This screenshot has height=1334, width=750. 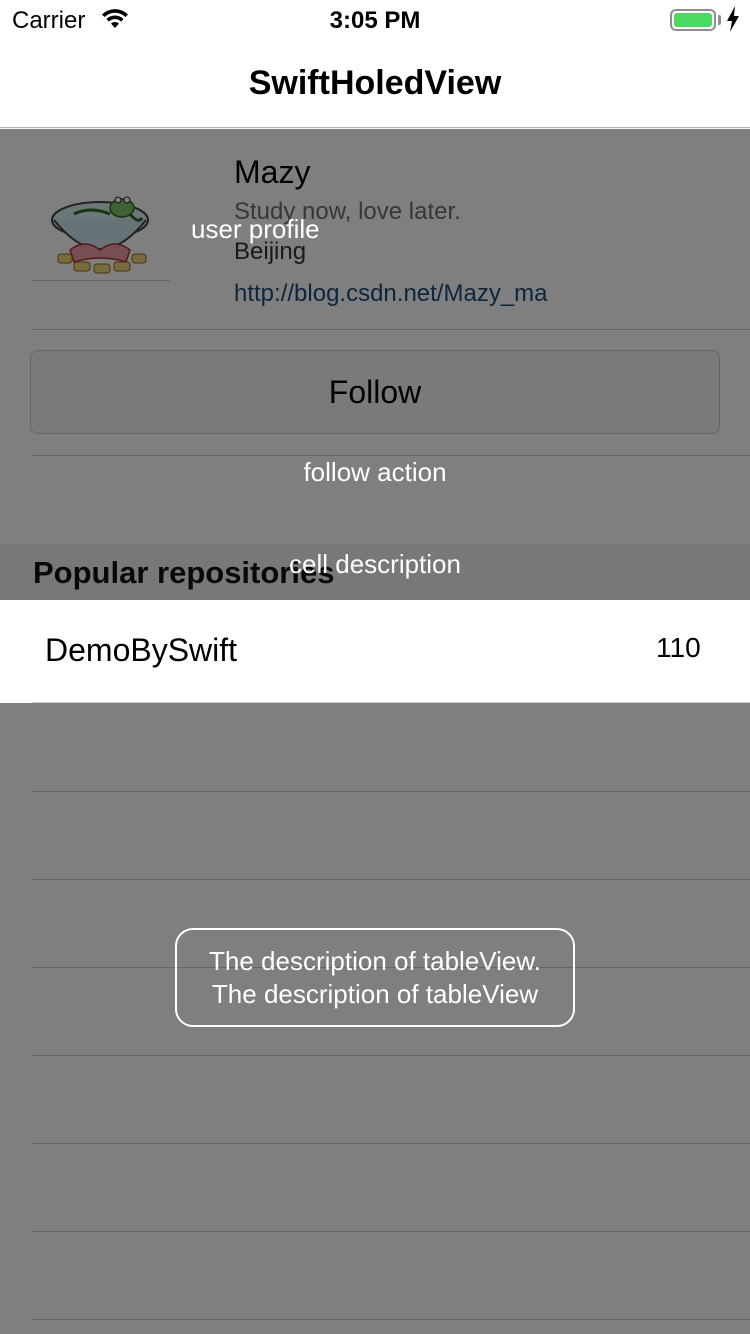 What do you see at coordinates (375, 20) in the screenshot?
I see `status-time: 3:05 PM` at bounding box center [375, 20].